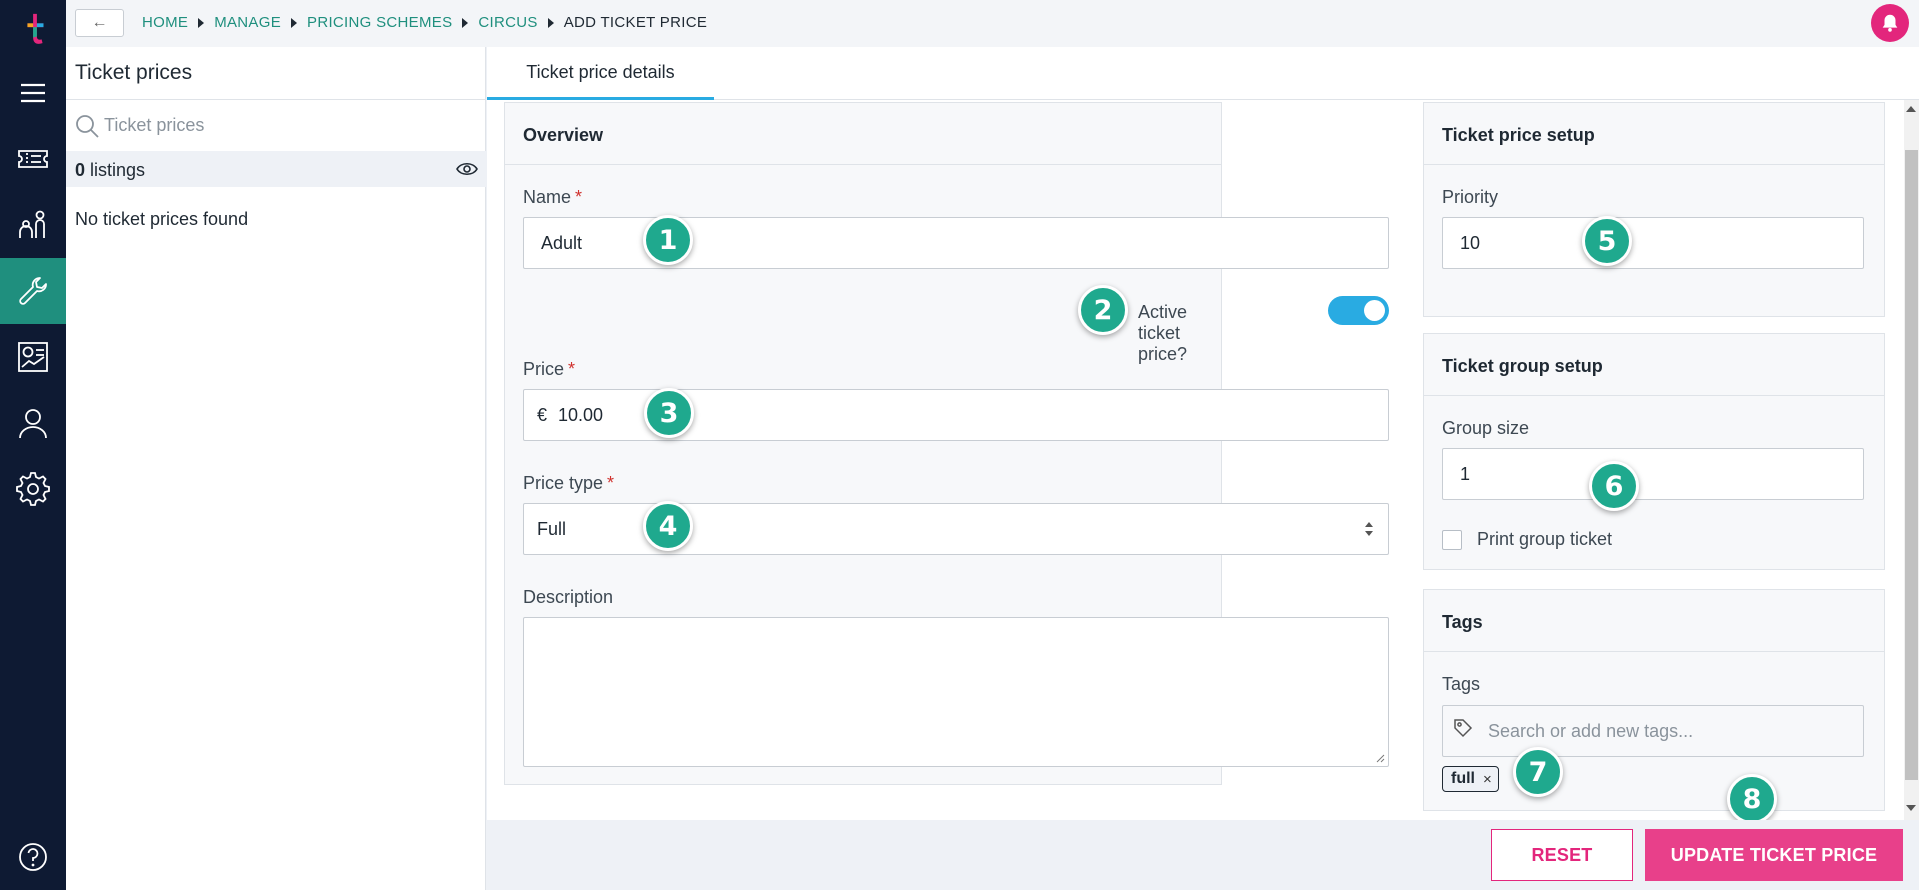  Describe the element at coordinates (1358, 310) in the screenshot. I see `active-ticket-price-toggle` at that location.